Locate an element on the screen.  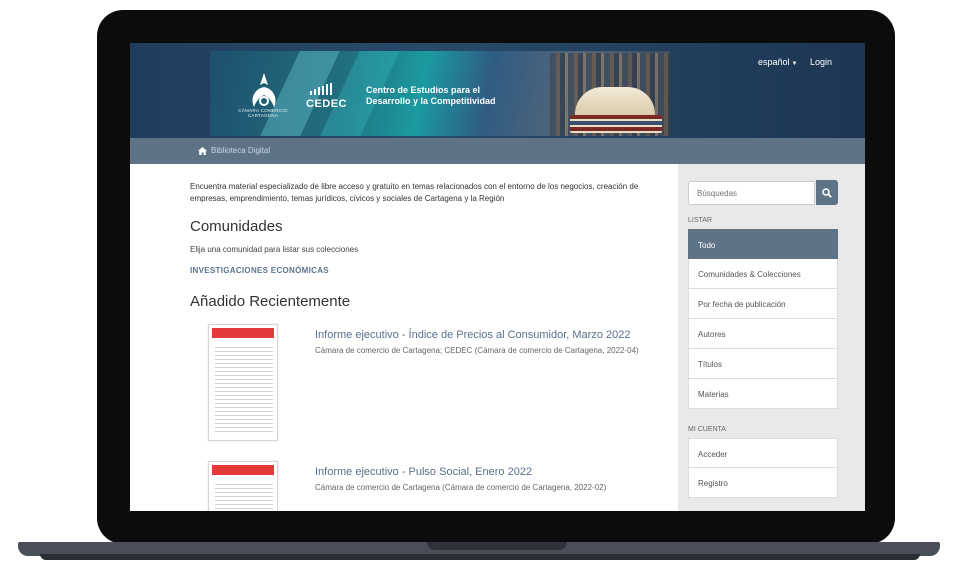
laptop-notch is located at coordinates (497, 546).